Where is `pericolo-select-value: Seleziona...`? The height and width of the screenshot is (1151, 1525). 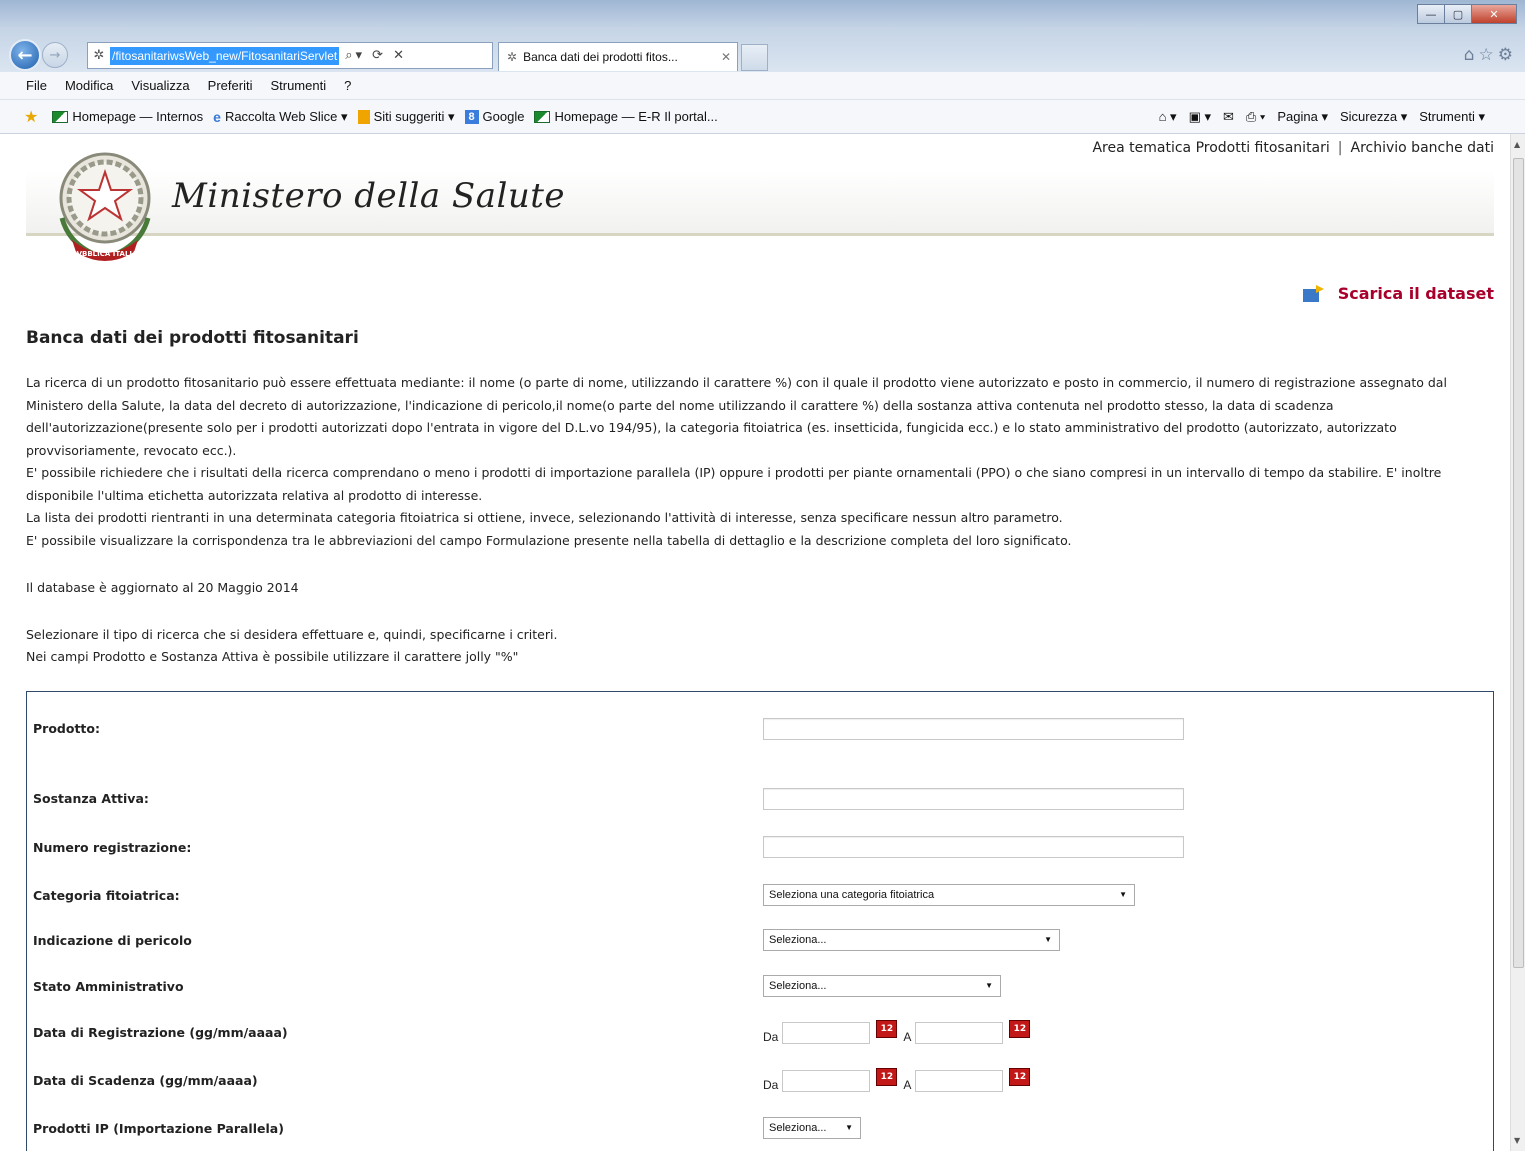
pericolo-select-value: Seleziona... is located at coordinates (798, 940).